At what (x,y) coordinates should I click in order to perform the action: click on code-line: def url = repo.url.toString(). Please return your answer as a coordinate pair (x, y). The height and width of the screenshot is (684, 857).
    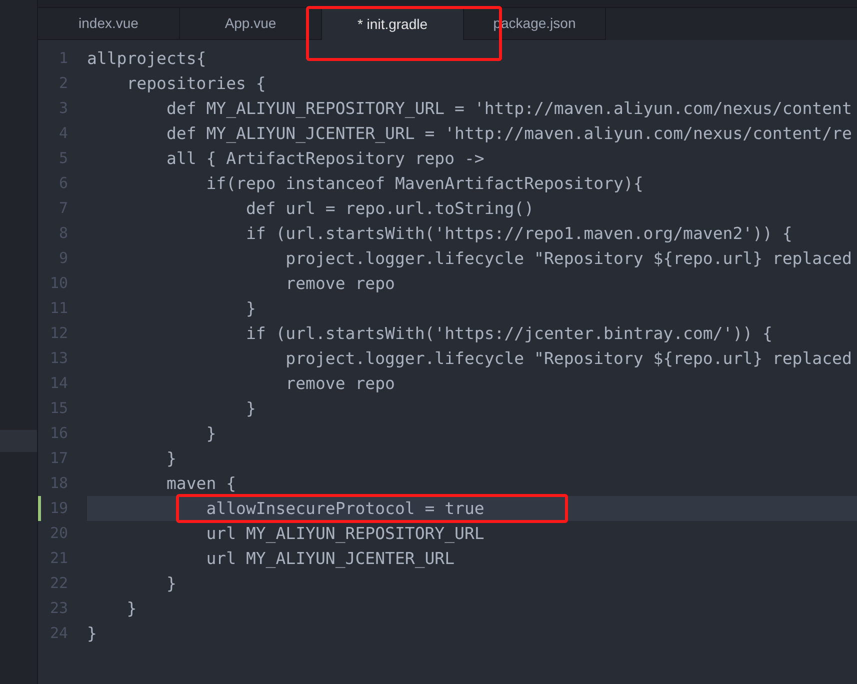
    Looking at the image, I should click on (390, 209).